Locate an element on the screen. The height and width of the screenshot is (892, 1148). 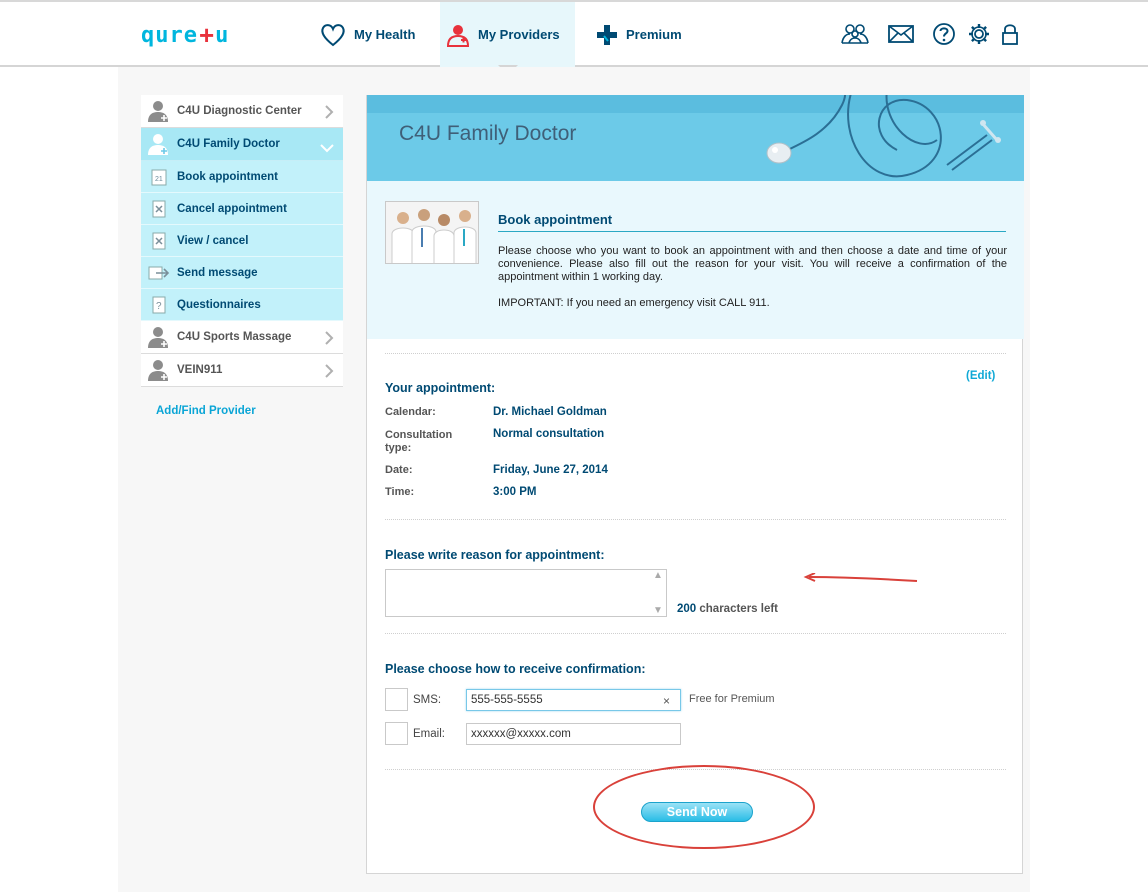
provider-banner: C4U Family Doctor is located at coordinates (695, 138).